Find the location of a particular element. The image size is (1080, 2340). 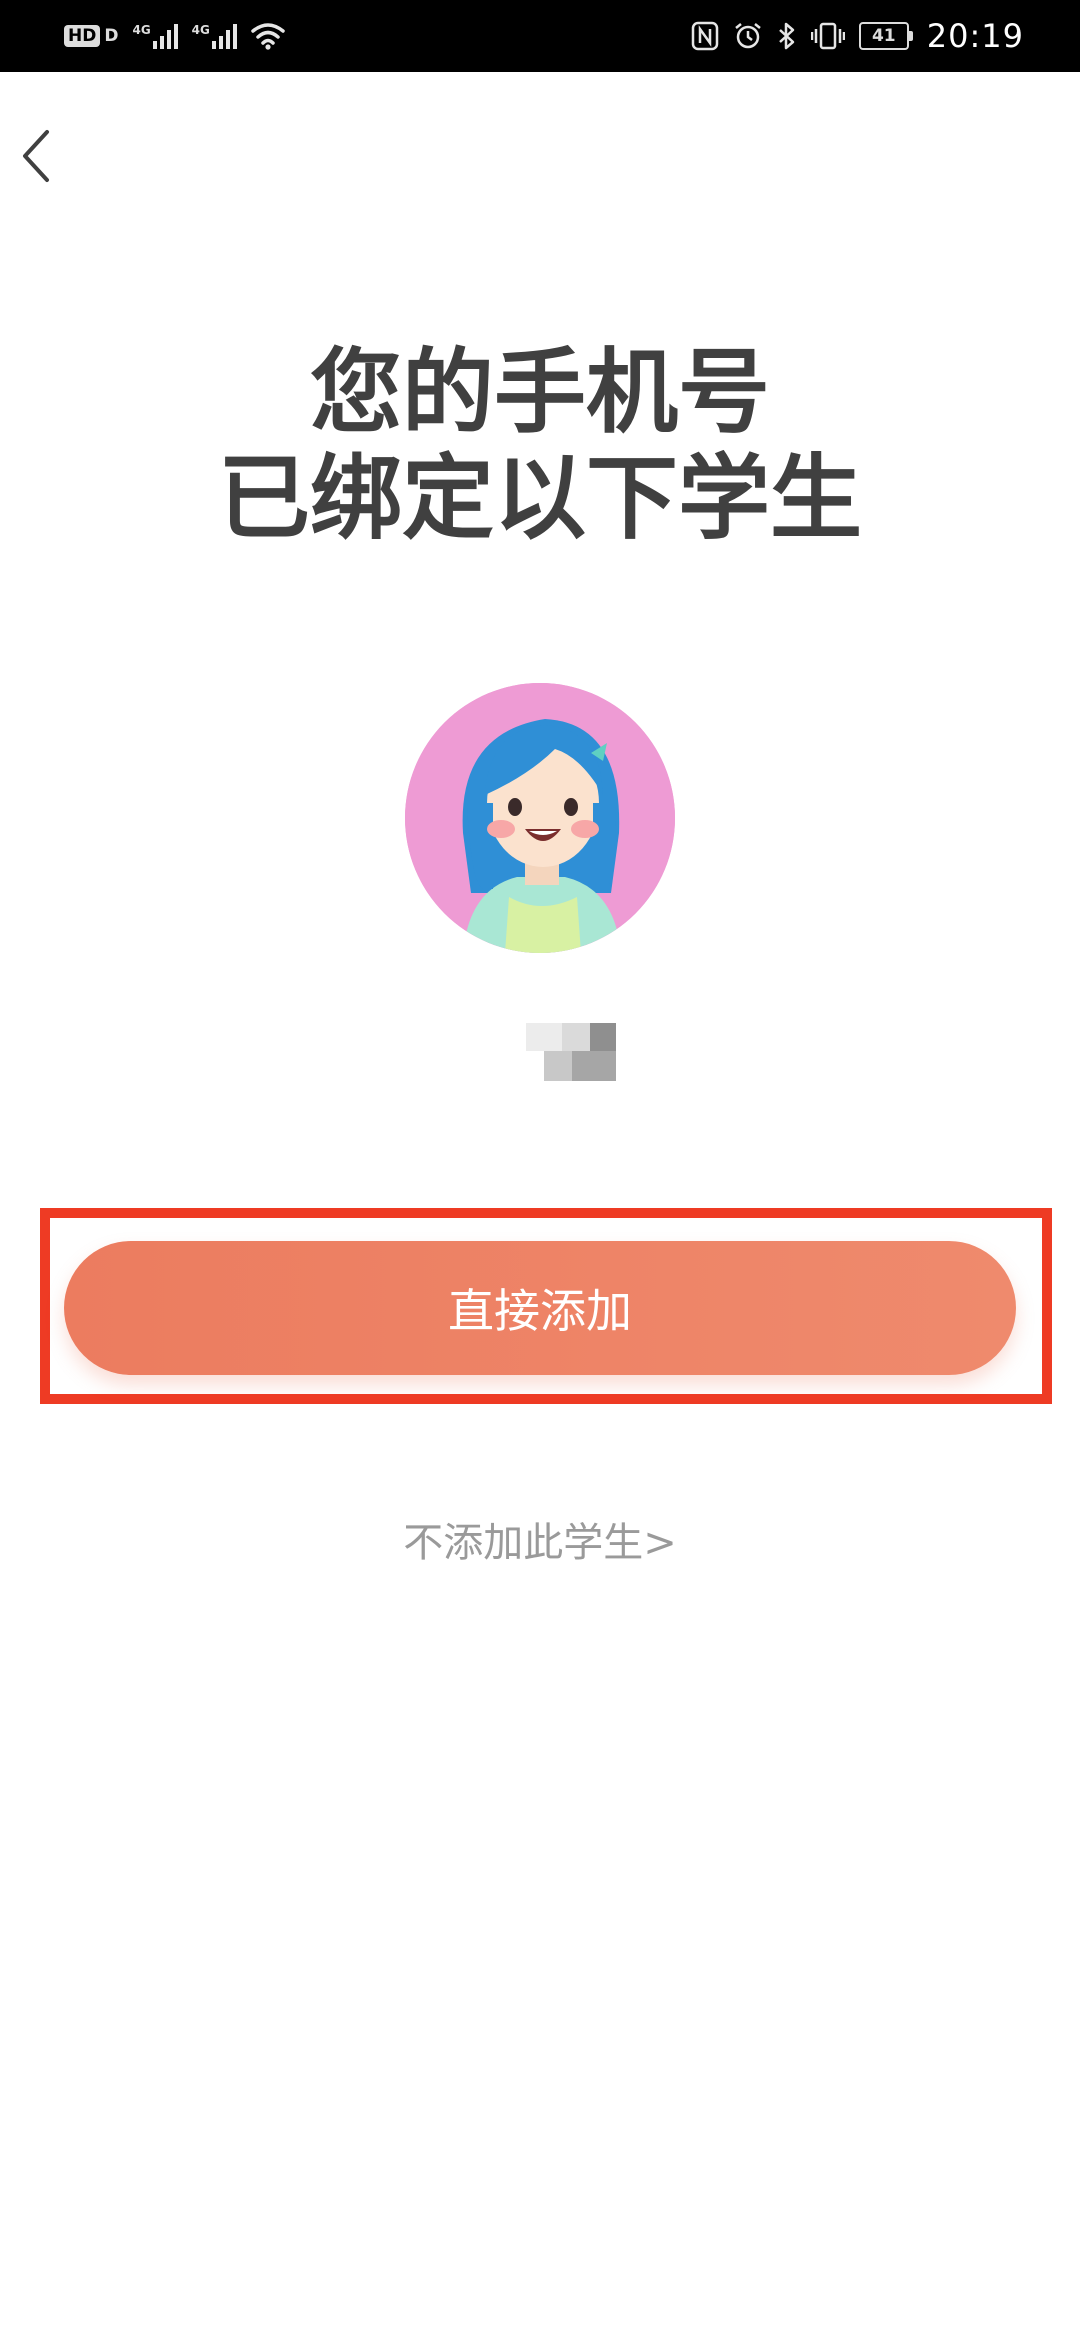

status-bar: HD D 4G 4G 41 20:19 is located at coordinates (540, 36).